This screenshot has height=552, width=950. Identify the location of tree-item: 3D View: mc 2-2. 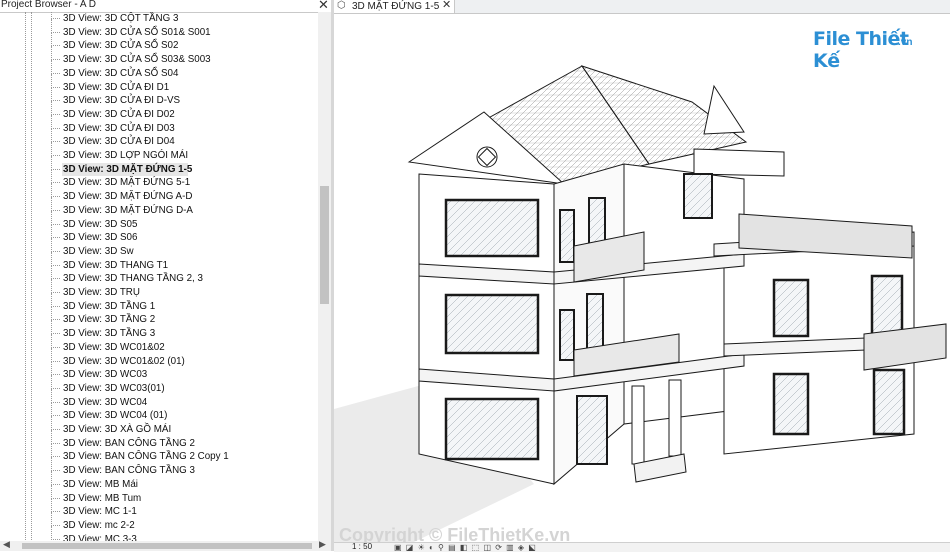
(159, 522).